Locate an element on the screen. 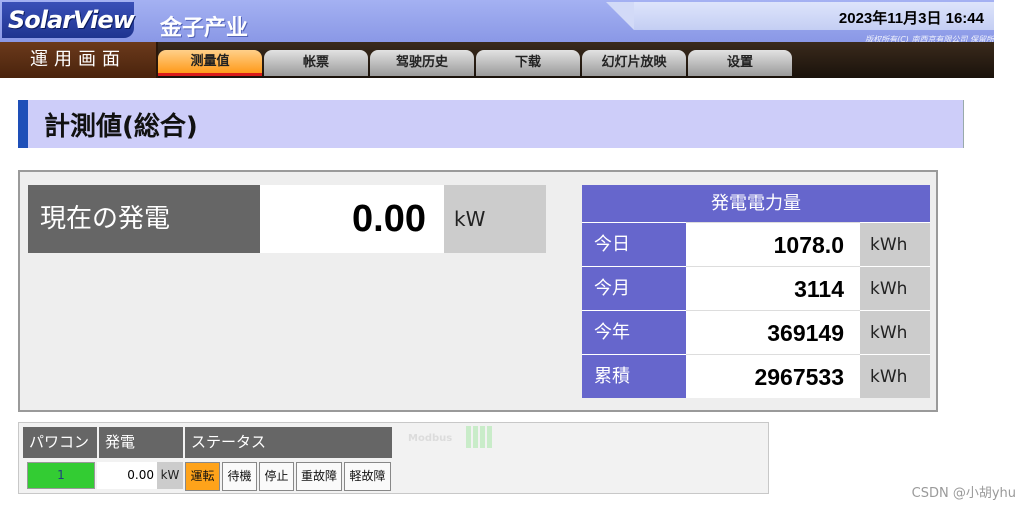 The width and height of the screenshot is (1032, 508). energy-row-month: 今月 3114 kWh is located at coordinates (756, 288).